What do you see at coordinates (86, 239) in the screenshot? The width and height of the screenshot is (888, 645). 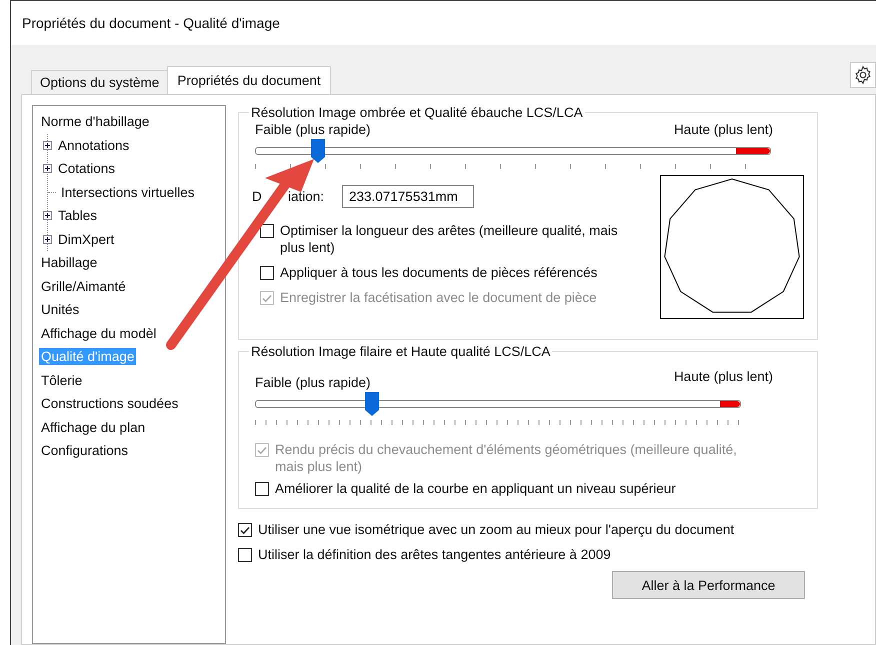 I see `tree-item: DimXpert` at bounding box center [86, 239].